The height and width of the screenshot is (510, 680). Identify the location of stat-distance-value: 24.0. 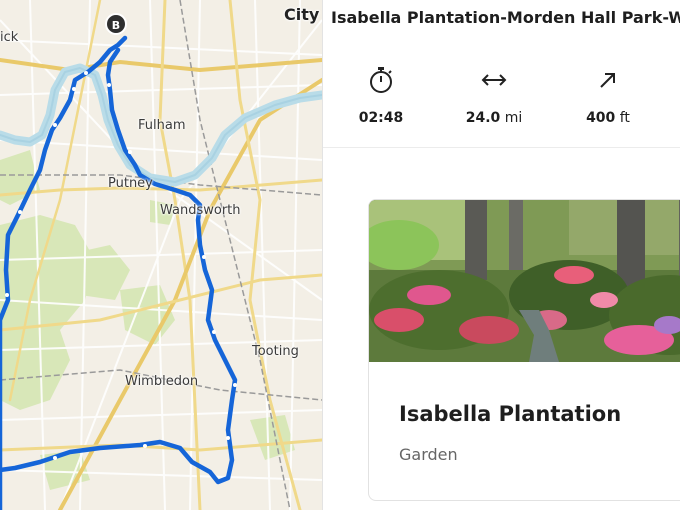
(483, 118).